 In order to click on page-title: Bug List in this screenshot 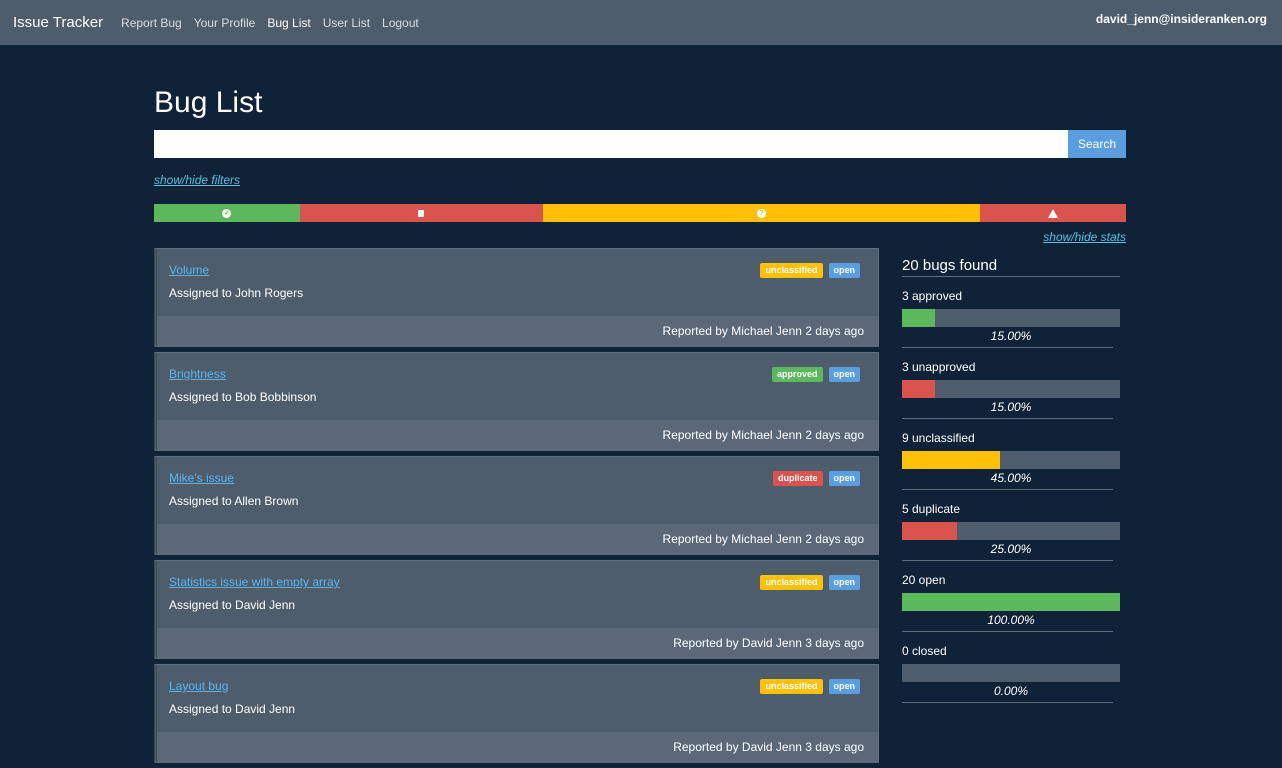, I will do `click(208, 102)`.